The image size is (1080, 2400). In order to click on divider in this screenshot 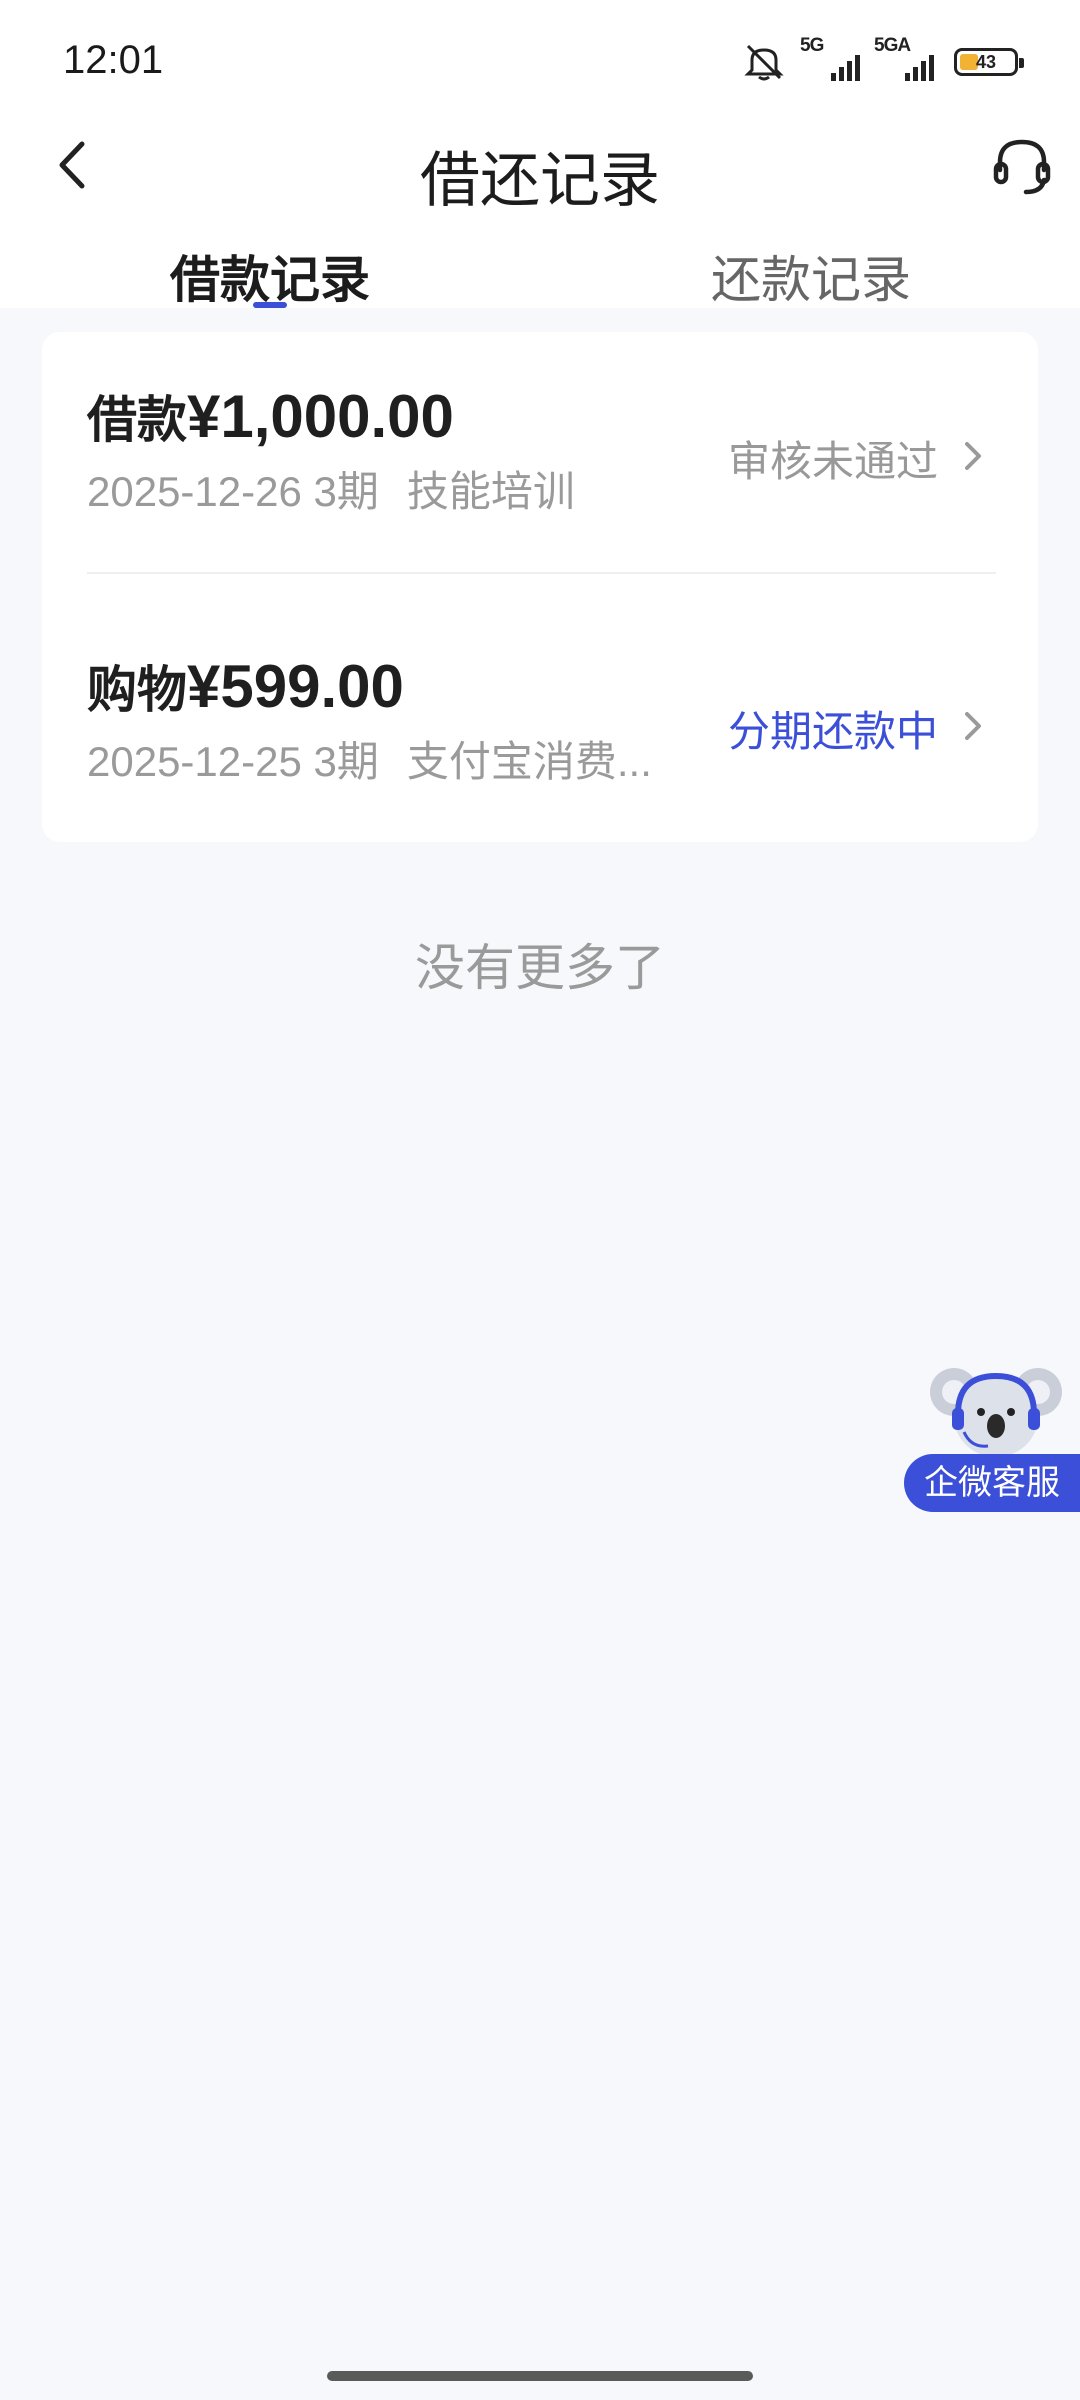, I will do `click(541, 573)`.